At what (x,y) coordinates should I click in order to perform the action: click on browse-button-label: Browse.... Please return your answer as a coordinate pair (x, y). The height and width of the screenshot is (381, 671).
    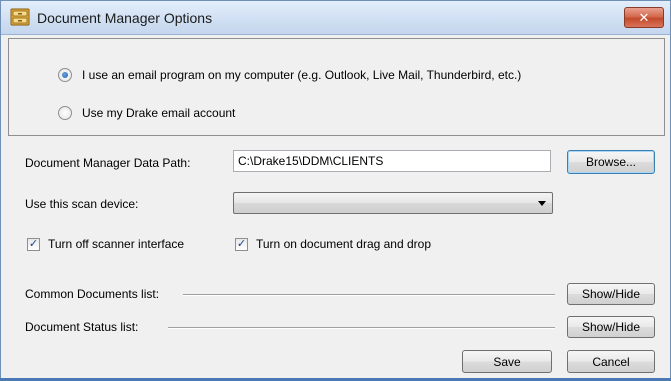
    Looking at the image, I should click on (610, 162).